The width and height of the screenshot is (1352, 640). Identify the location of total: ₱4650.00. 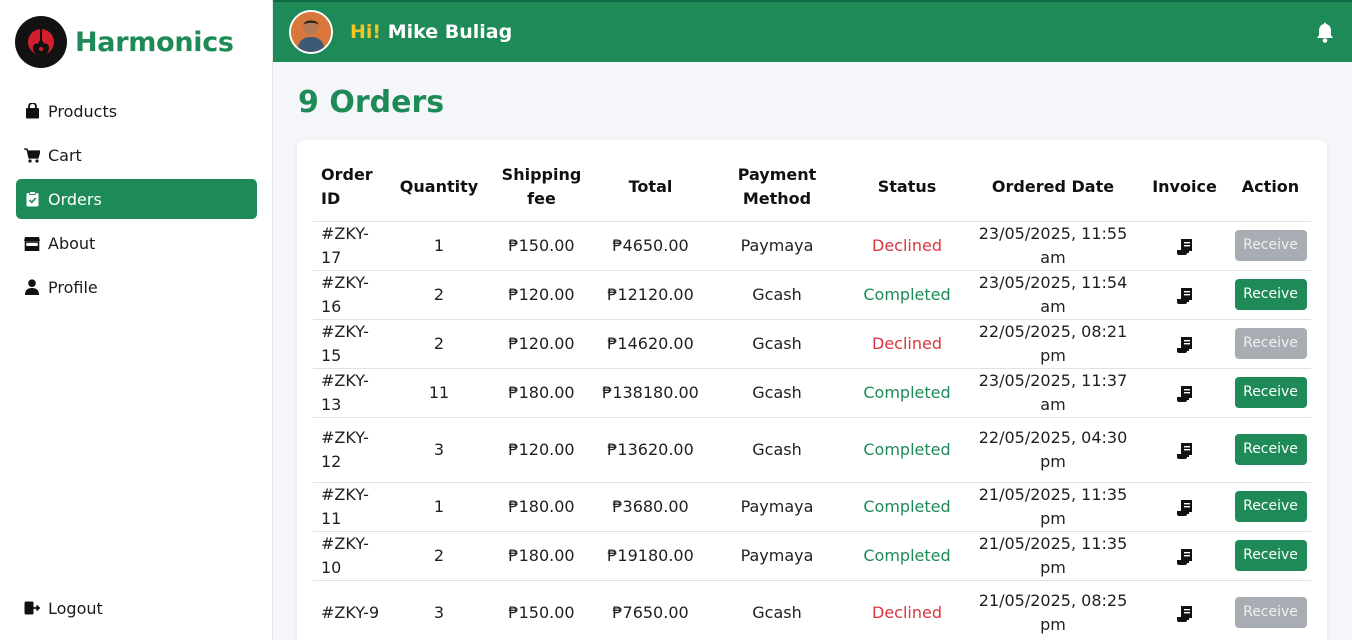
(650, 246).